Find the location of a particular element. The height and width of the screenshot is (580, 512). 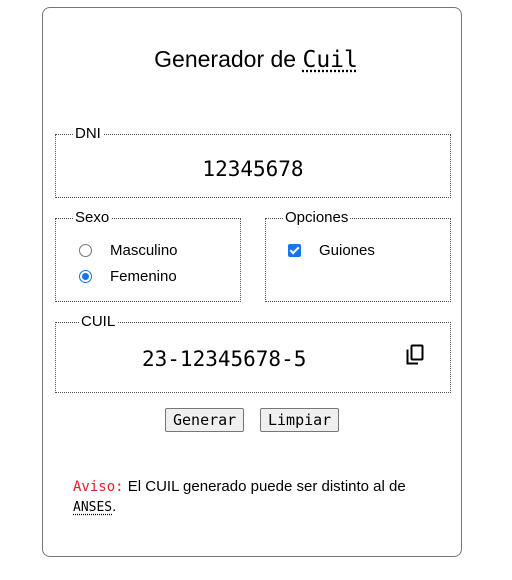

checkbox-guiones is located at coordinates (294, 250).